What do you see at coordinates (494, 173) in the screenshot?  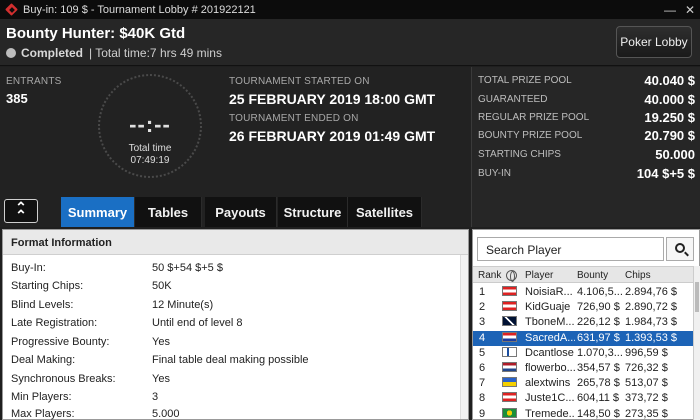 I see `prize-label: BUY-IN` at bounding box center [494, 173].